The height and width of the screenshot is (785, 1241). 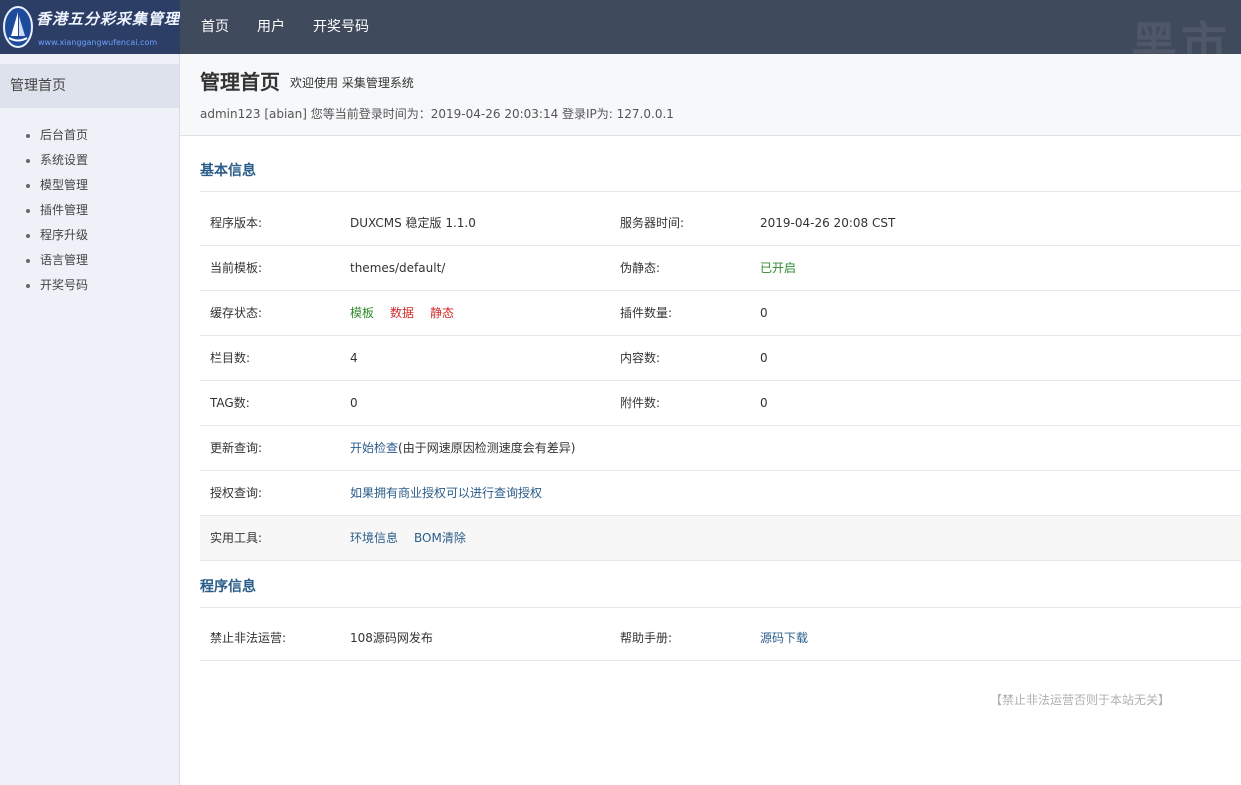 I want to click on cache-data-status: 数据, so click(x=402, y=313).